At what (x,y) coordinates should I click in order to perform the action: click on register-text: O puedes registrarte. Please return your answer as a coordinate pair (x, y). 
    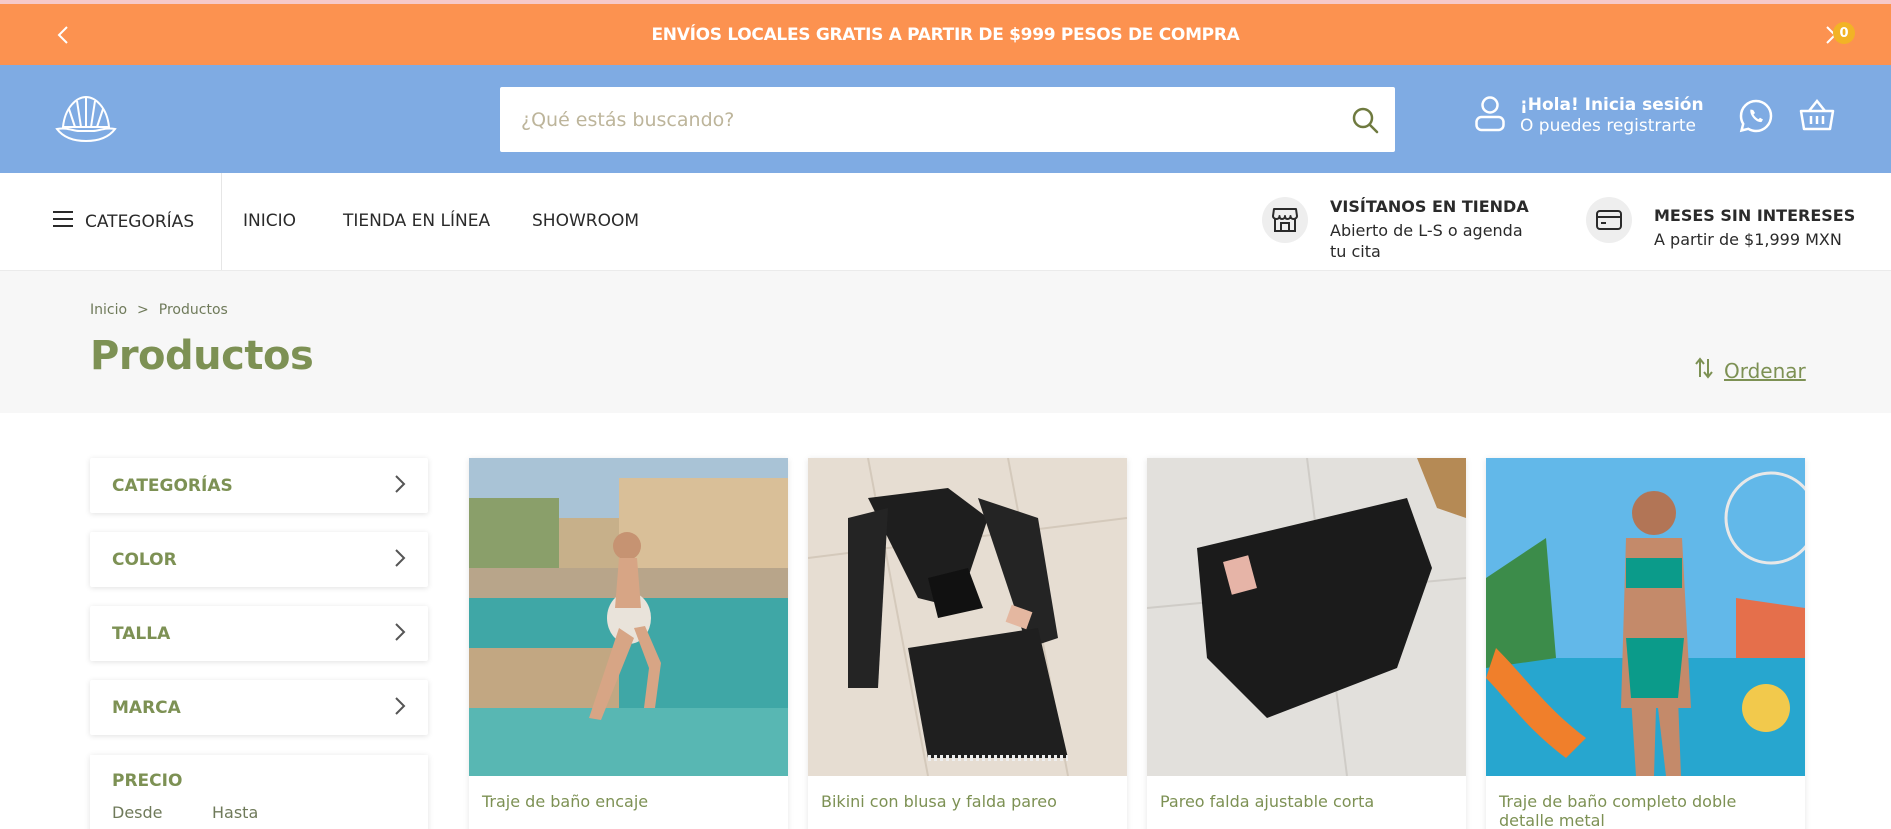
    Looking at the image, I should click on (1608, 126).